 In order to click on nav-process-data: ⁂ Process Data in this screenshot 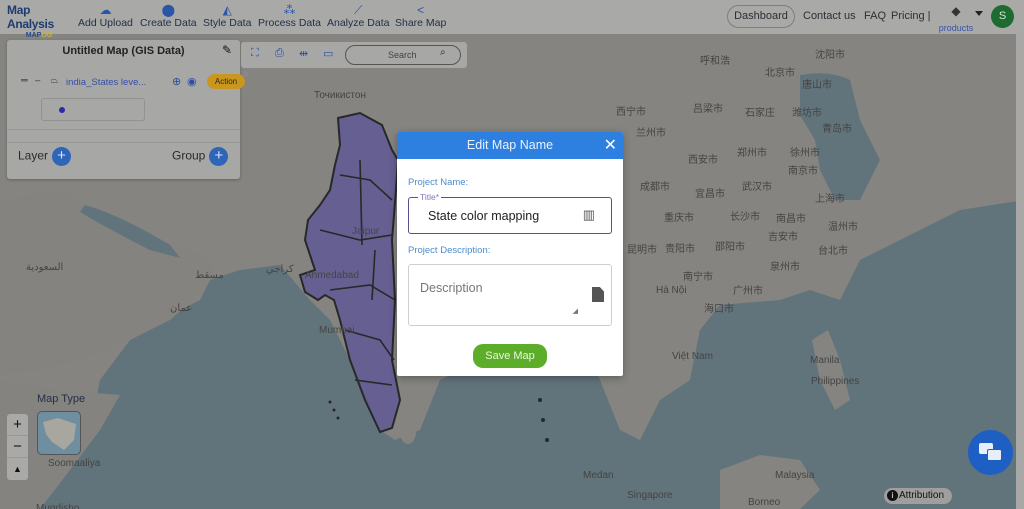, I will do `click(289, 16)`.